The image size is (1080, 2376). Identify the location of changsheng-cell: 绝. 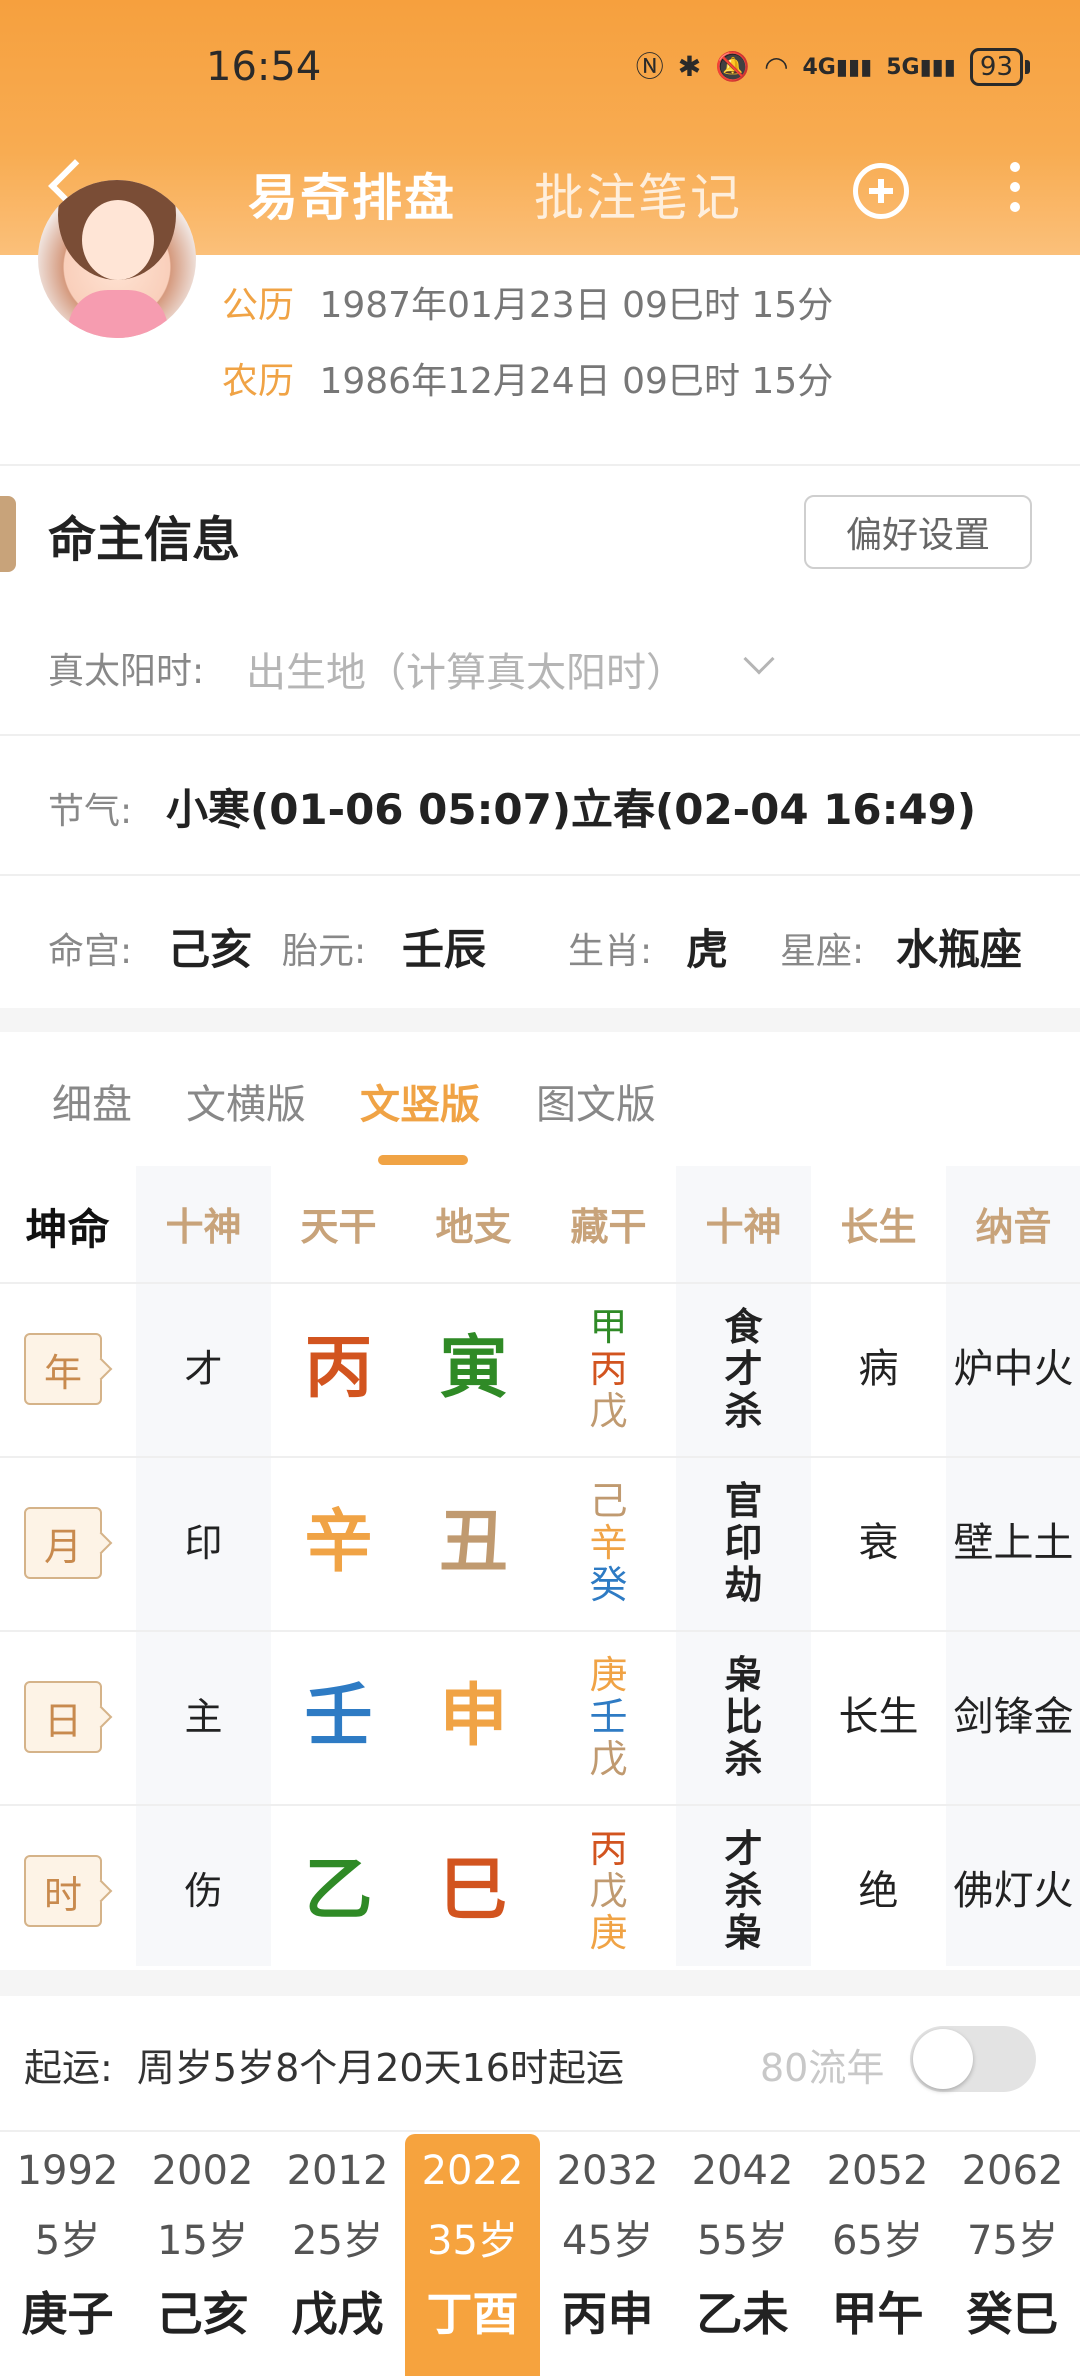
(878, 1891).